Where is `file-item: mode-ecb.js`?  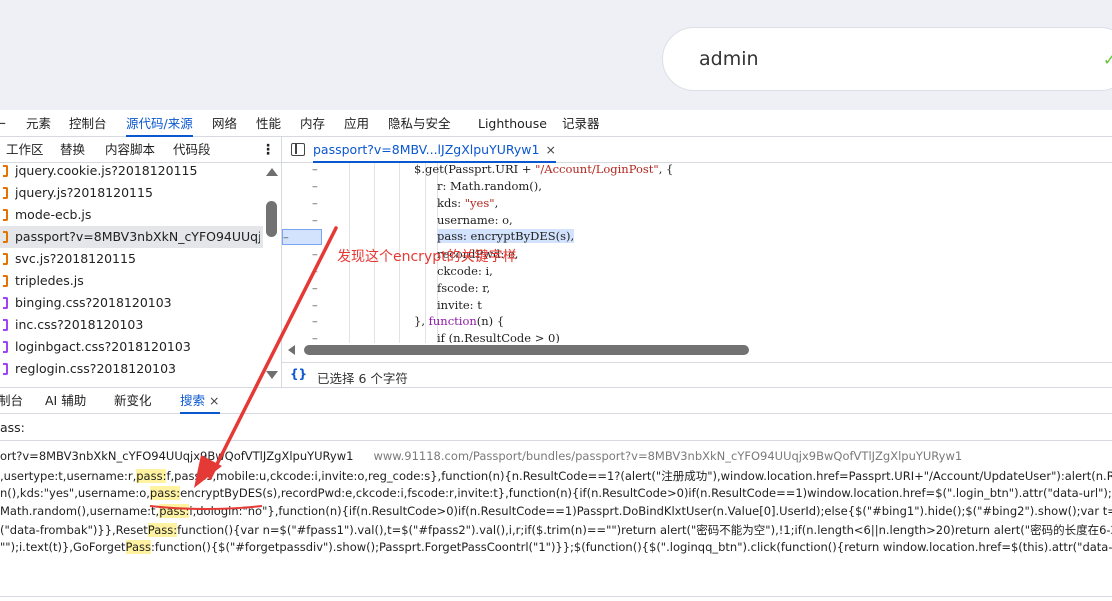 file-item: mode-ecb.js is located at coordinates (131, 215).